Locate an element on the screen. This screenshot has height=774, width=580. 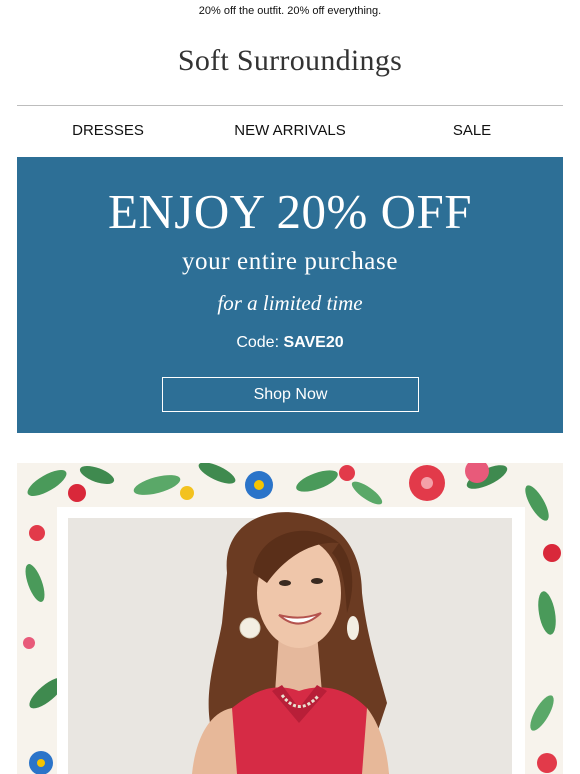
nav-item-sale: SALE is located at coordinates (472, 130).